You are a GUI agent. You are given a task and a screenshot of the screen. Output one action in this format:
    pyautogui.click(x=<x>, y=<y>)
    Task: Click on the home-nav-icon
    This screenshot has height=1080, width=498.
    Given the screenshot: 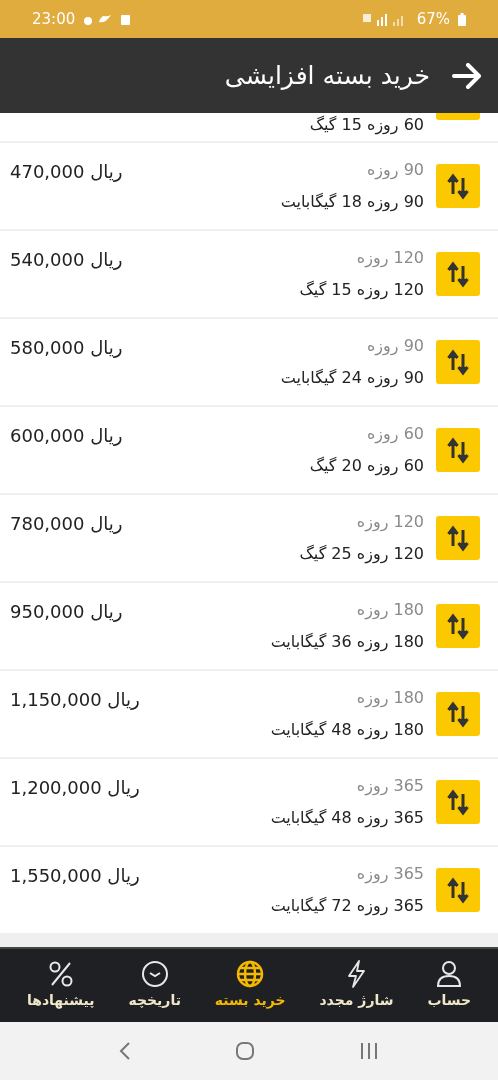 What is the action you would take?
    pyautogui.click(x=245, y=1051)
    